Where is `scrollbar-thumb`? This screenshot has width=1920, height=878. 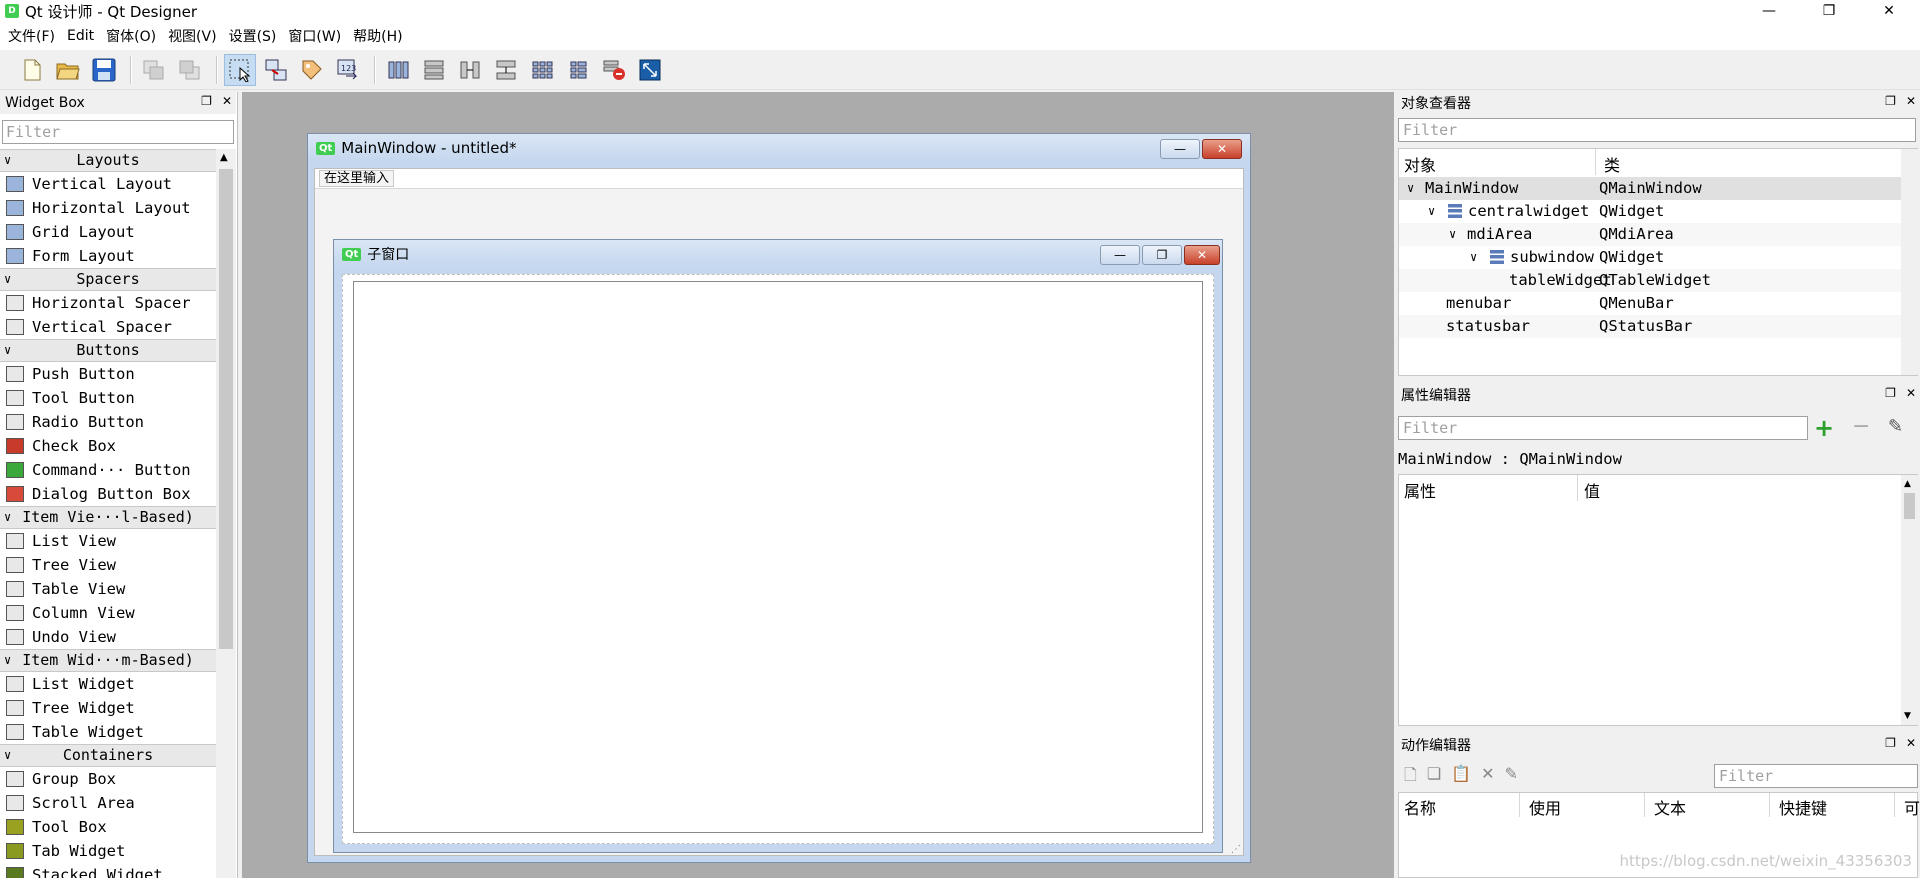 scrollbar-thumb is located at coordinates (226, 409).